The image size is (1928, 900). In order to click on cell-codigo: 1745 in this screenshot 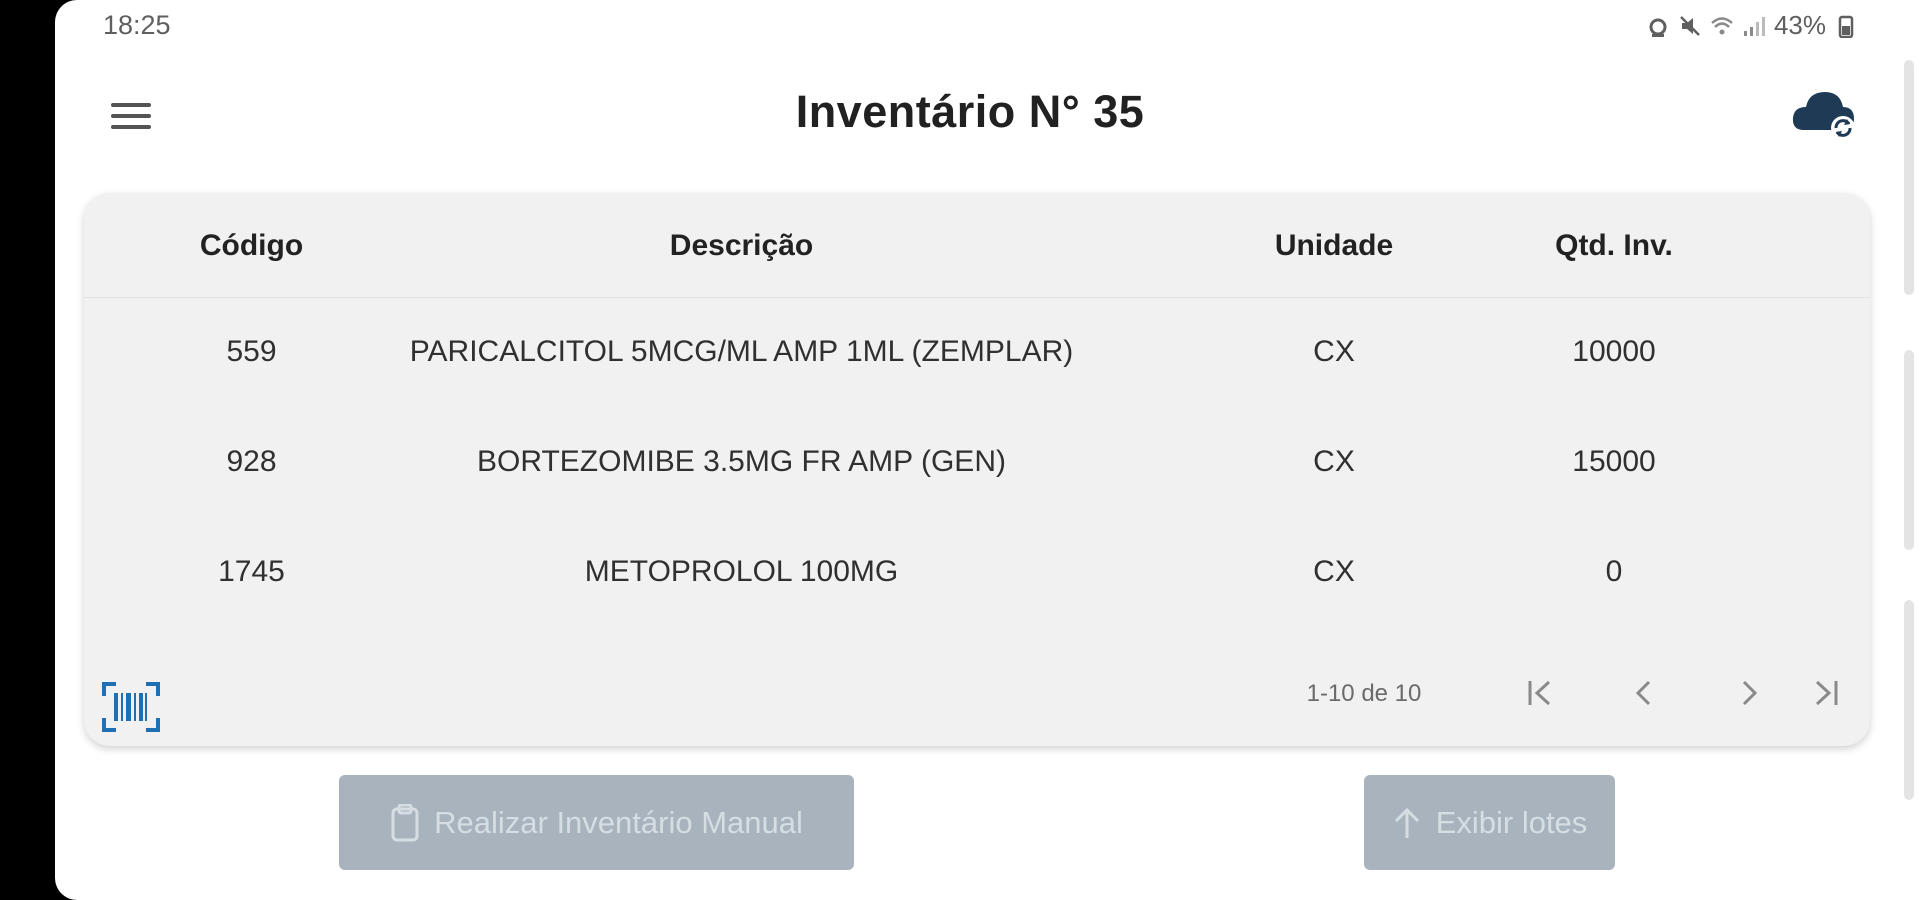, I will do `click(251, 571)`.